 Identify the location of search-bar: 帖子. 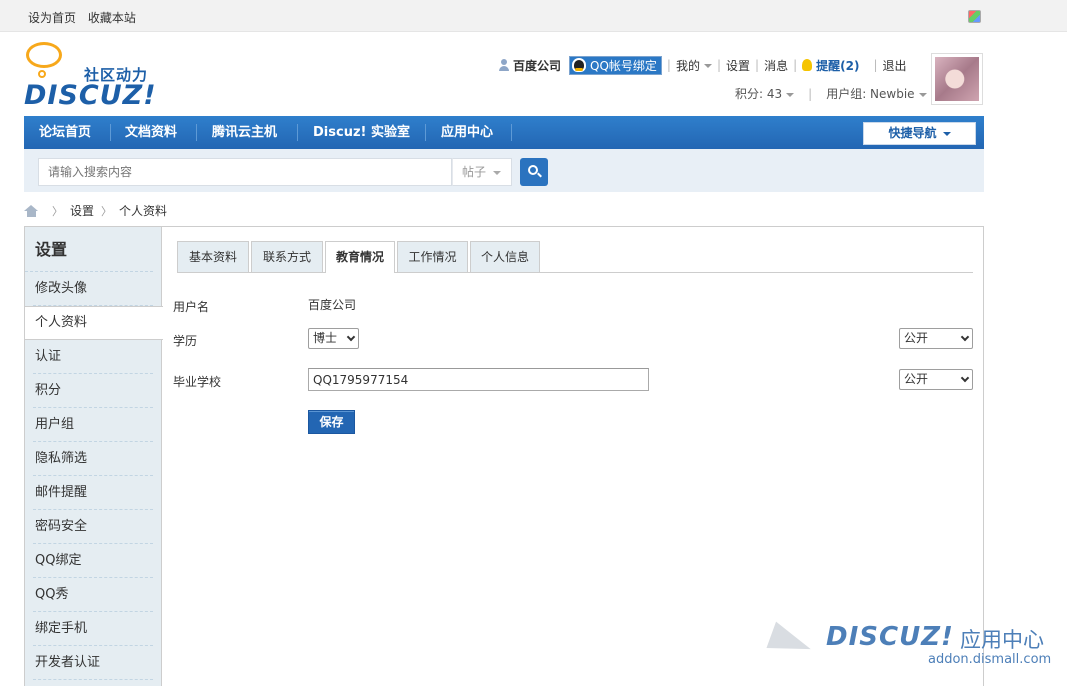
(504, 170).